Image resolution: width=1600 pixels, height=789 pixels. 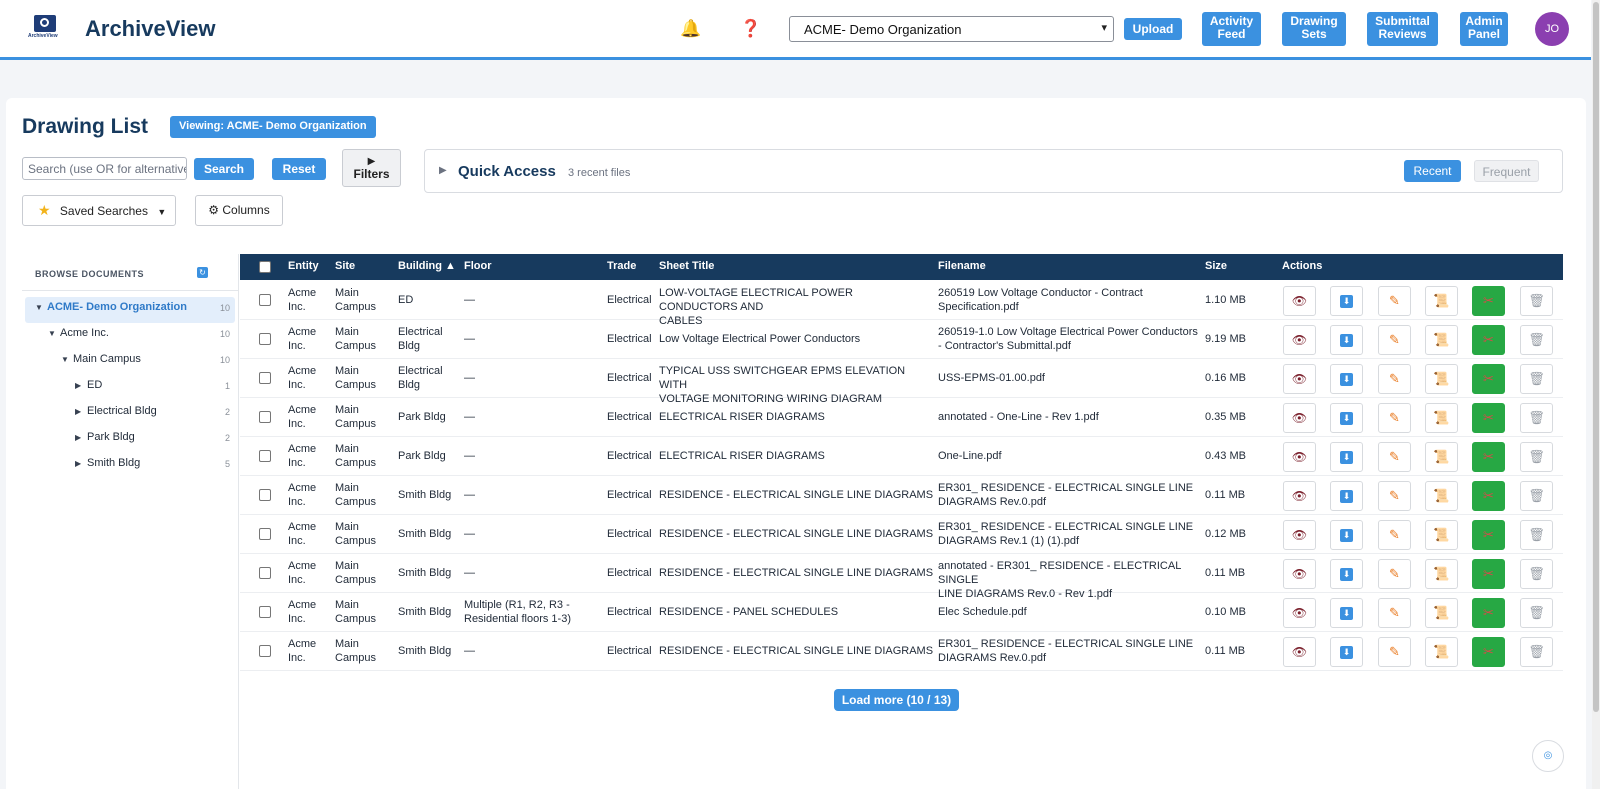 What do you see at coordinates (104, 168) in the screenshot?
I see `search-input: Search (use OR for alternatives)` at bounding box center [104, 168].